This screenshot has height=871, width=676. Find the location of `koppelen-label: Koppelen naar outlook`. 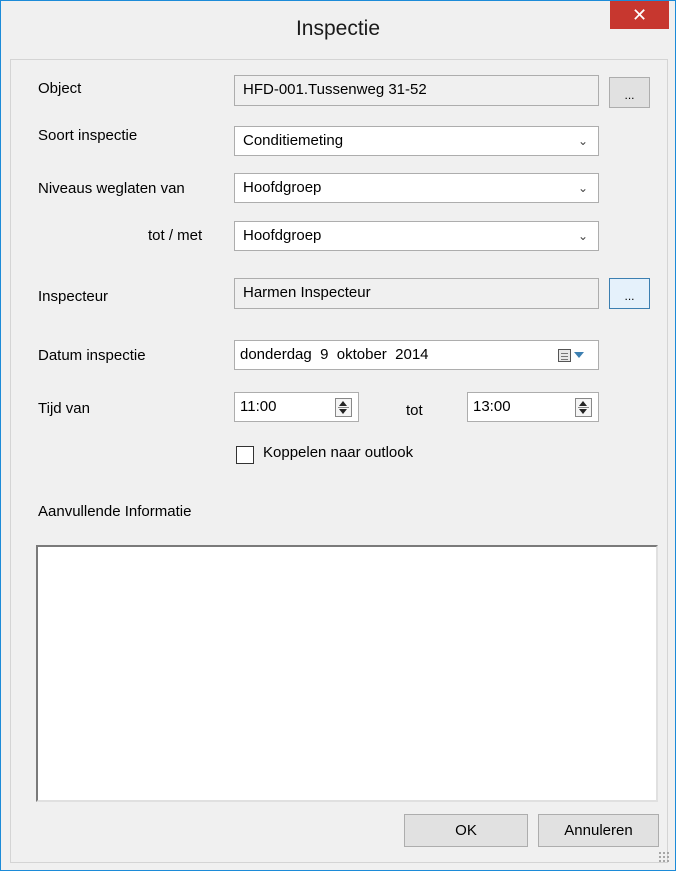

koppelen-label: Koppelen naar outlook is located at coordinates (338, 452).